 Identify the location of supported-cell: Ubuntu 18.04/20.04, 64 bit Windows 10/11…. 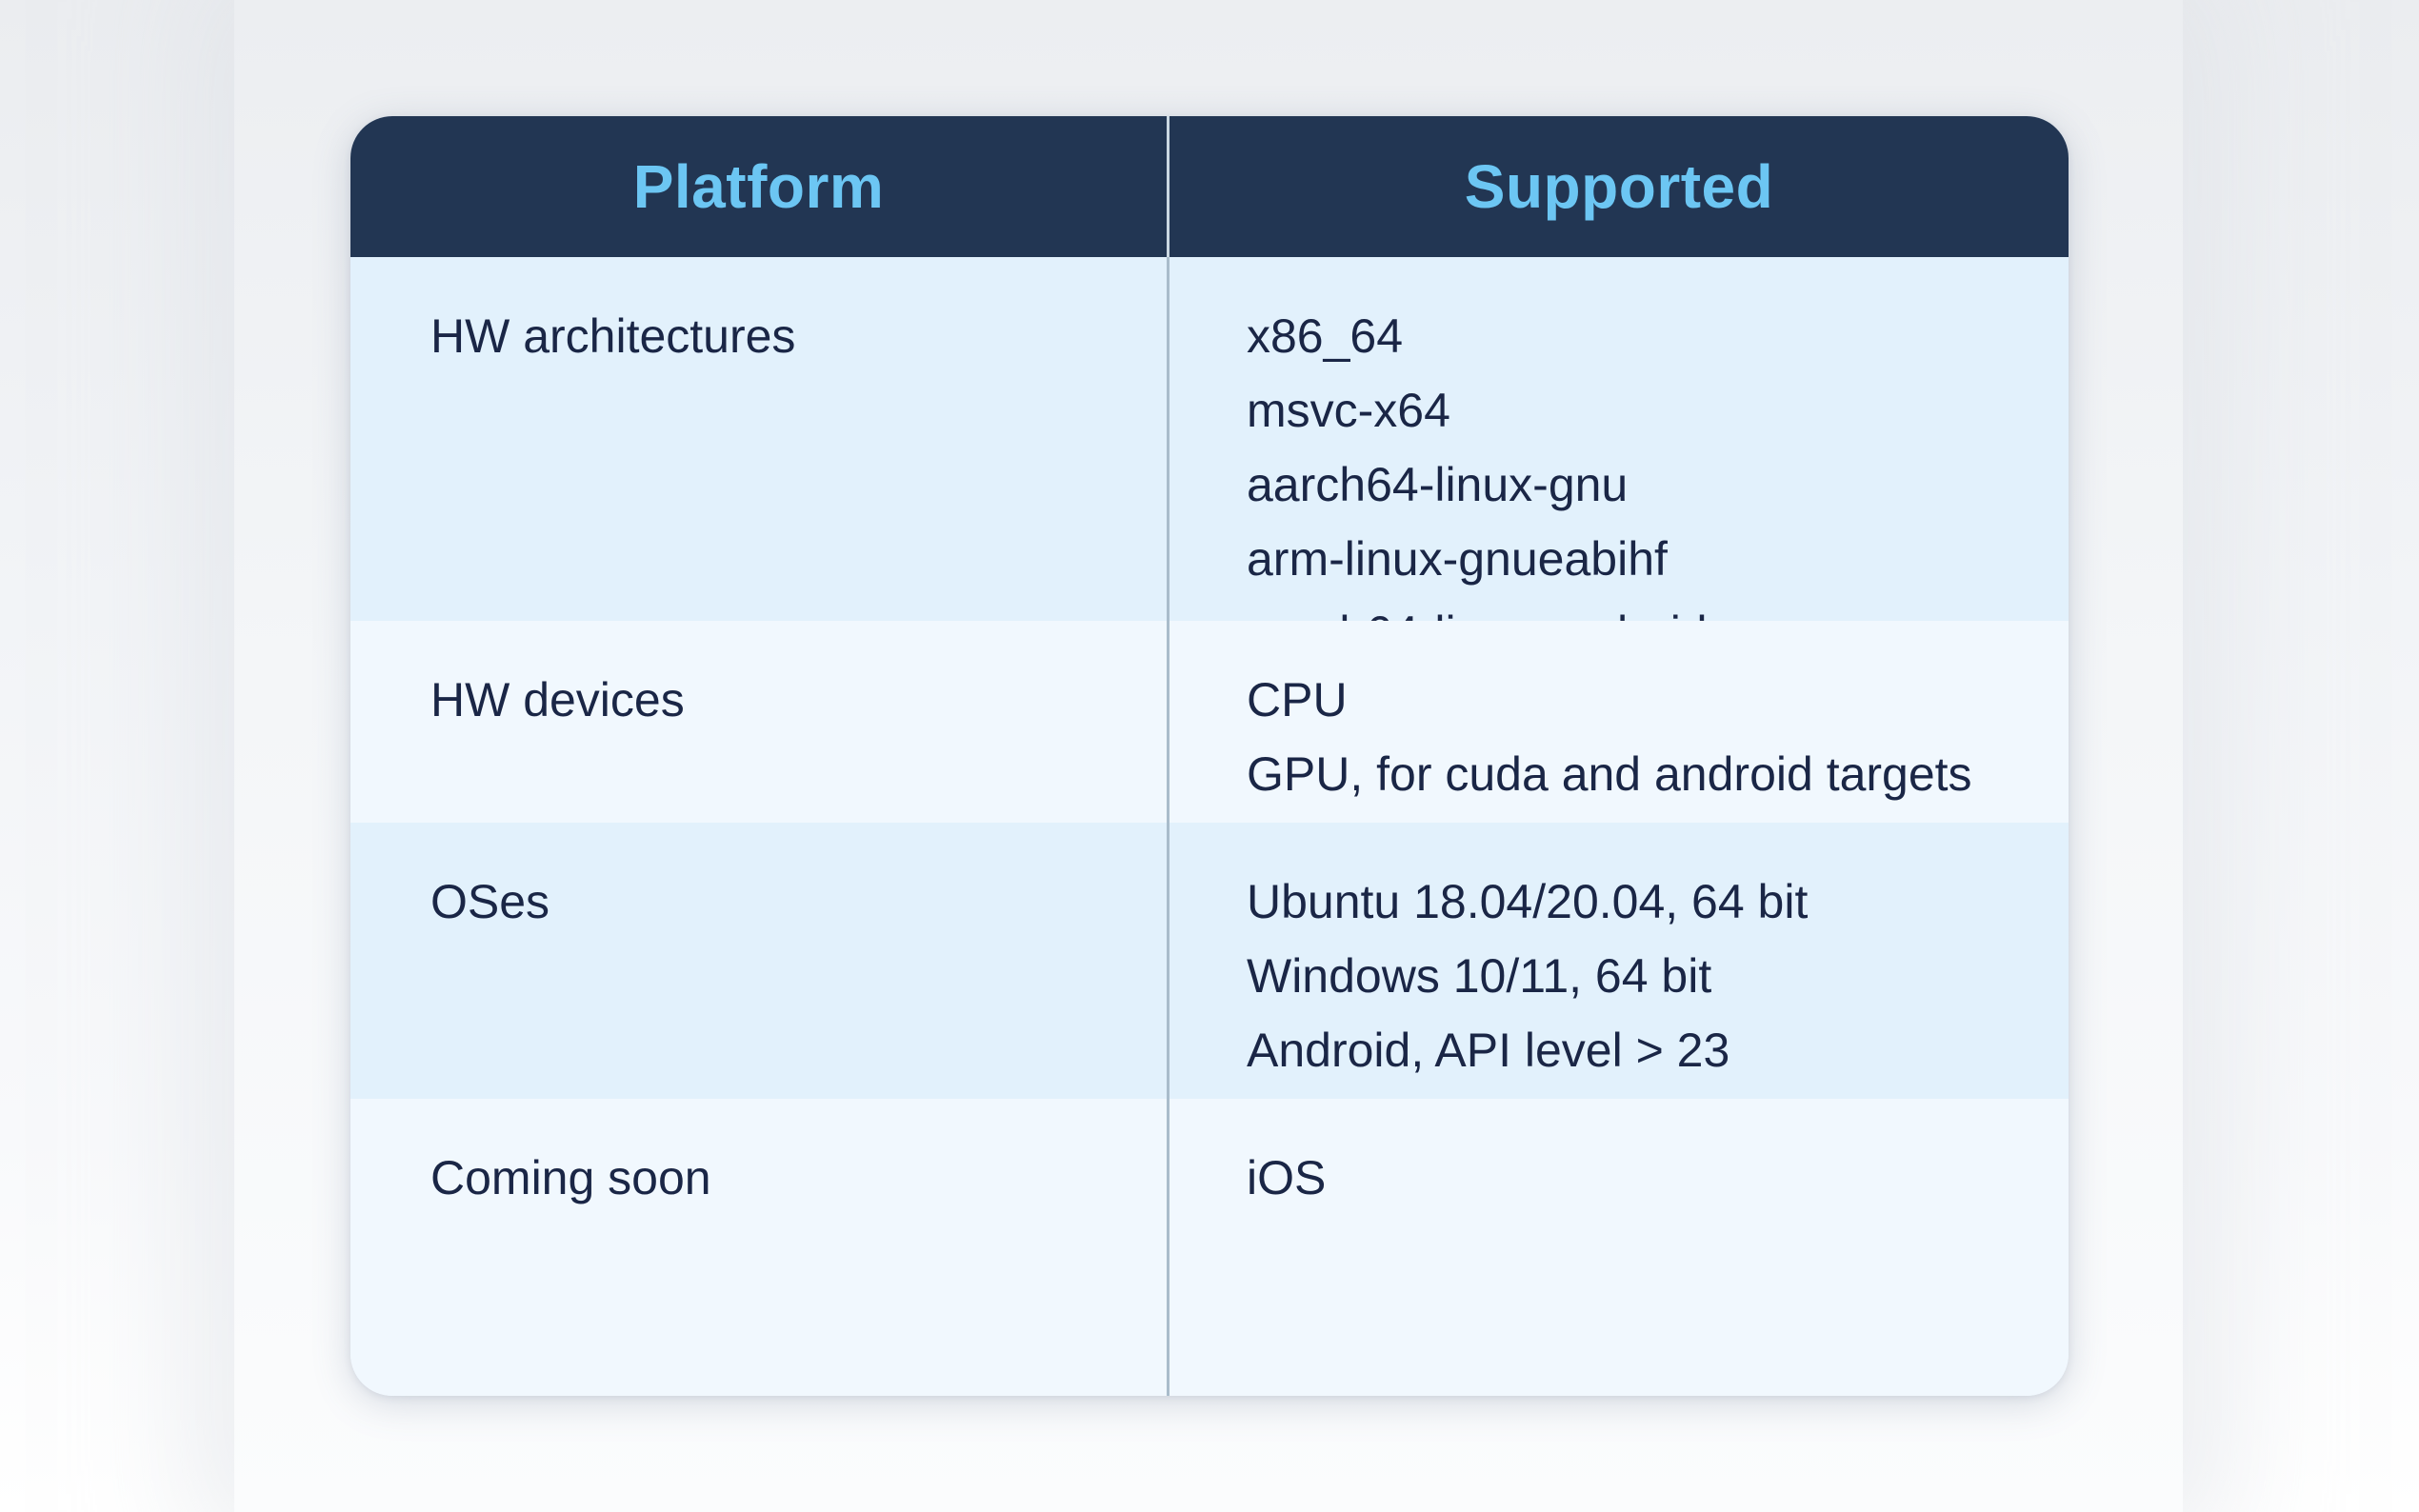
(1647, 955).